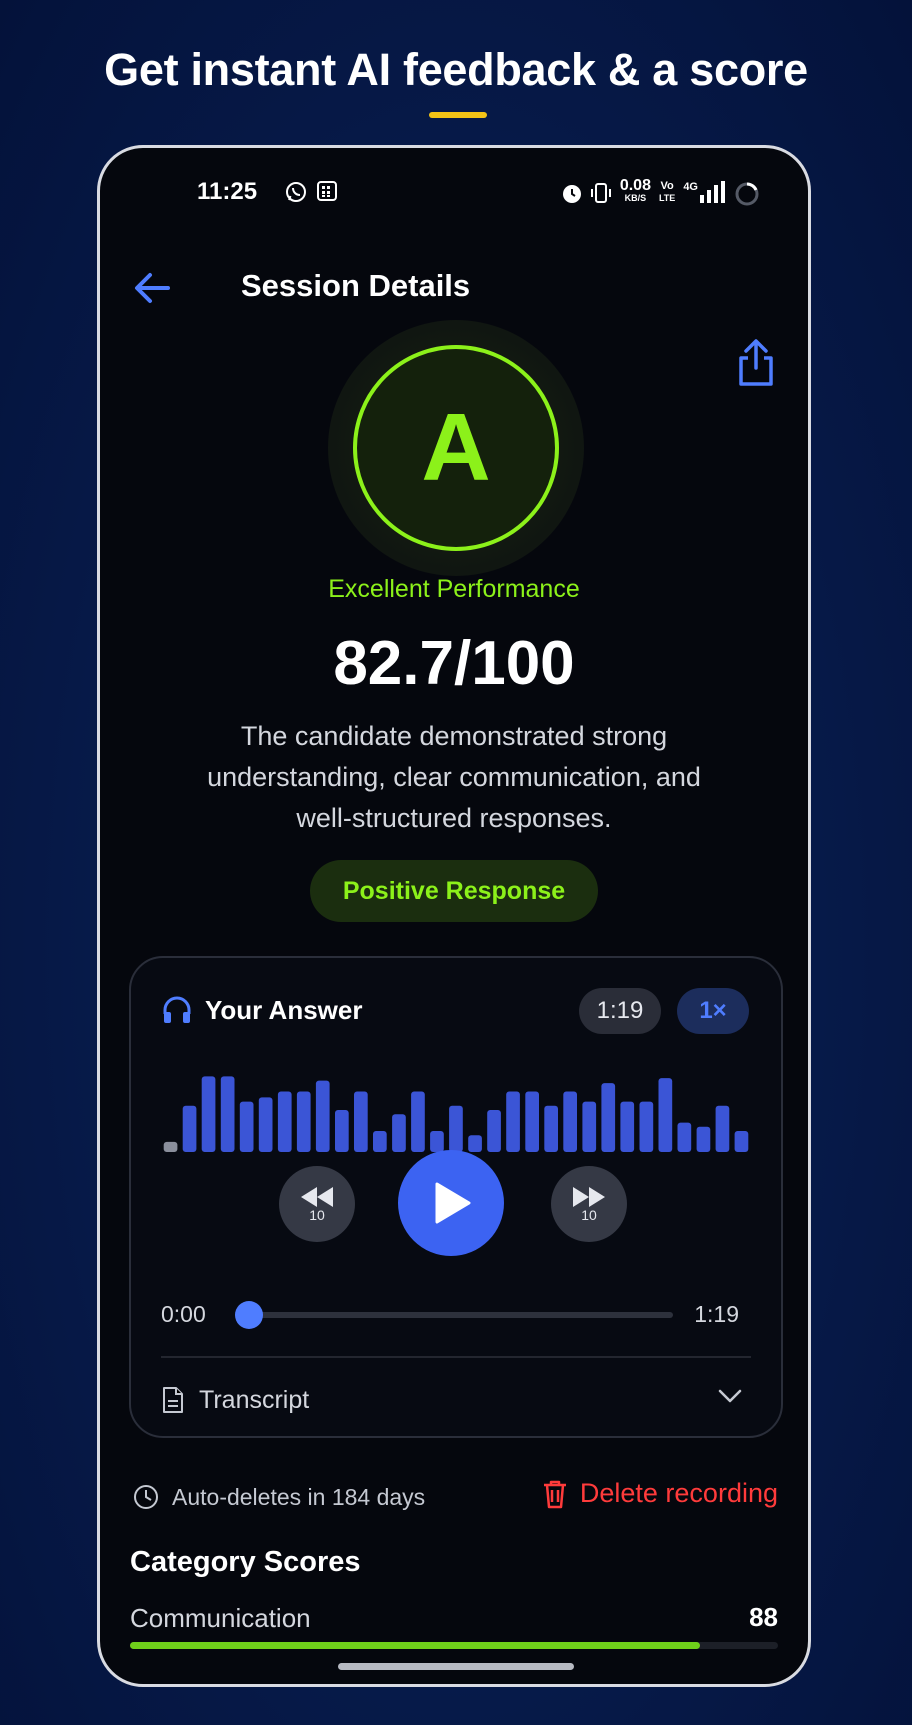  I want to click on rewind-icon, so click(317, 1197).